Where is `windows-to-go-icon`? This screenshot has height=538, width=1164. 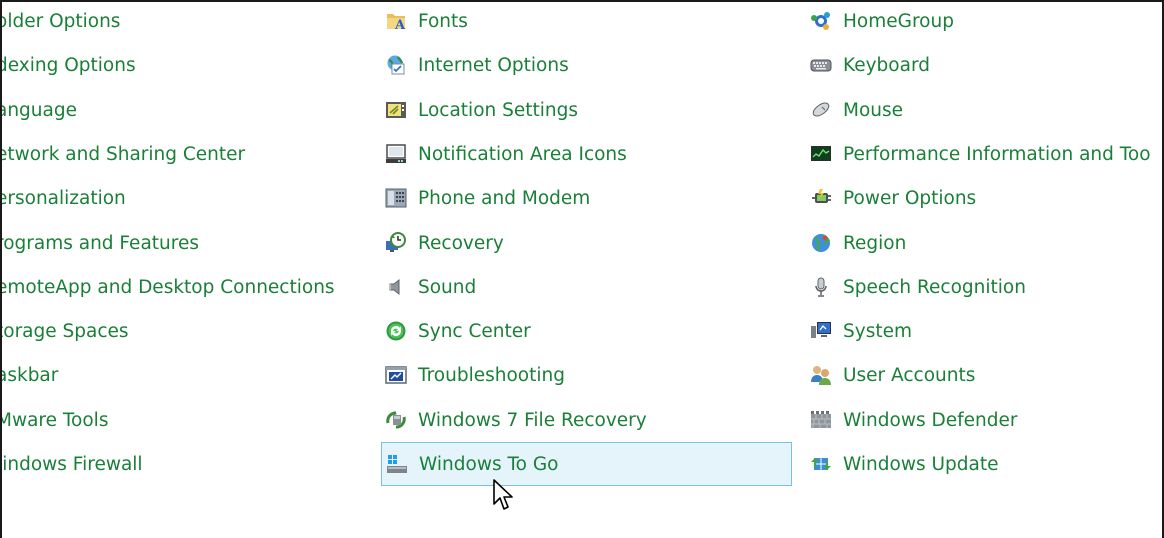
windows-to-go-icon is located at coordinates (397, 464).